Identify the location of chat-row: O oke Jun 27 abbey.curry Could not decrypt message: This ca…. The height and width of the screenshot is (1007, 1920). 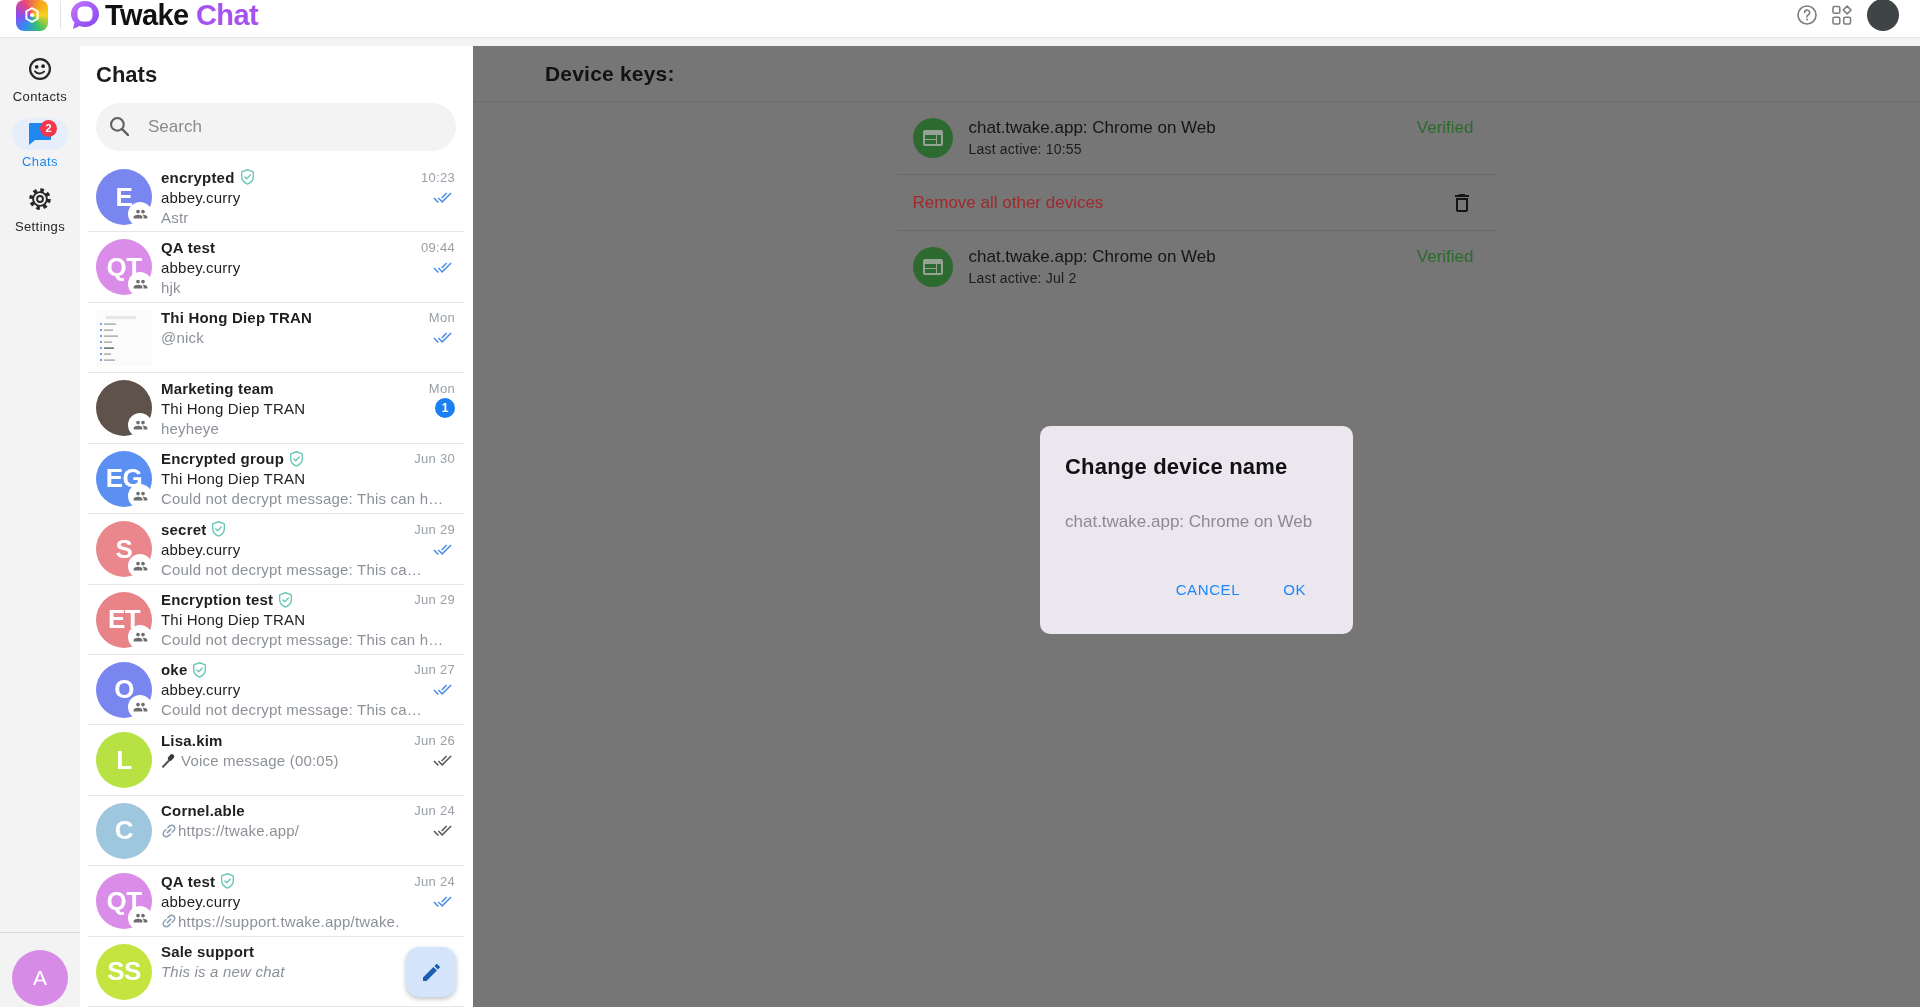
(276, 690).